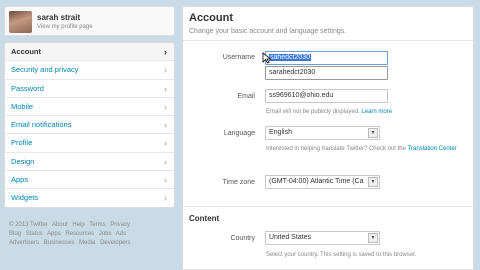  I want to click on profile-card: sarah strait View my profile page, so click(89, 21).